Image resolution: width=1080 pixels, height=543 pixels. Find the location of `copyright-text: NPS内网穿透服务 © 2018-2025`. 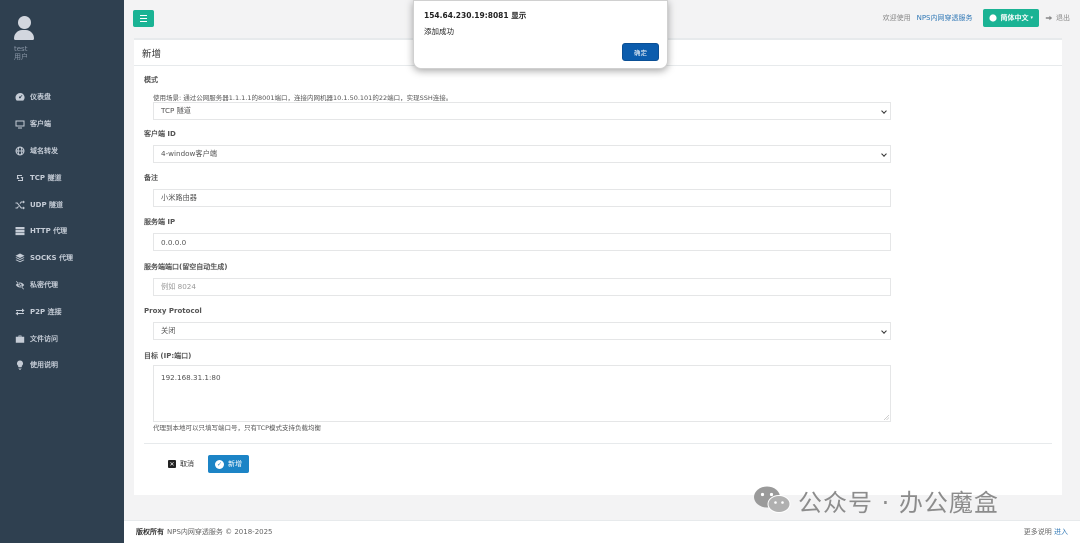

copyright-text: NPS内网穿透服务 © 2018-2025 is located at coordinates (220, 532).